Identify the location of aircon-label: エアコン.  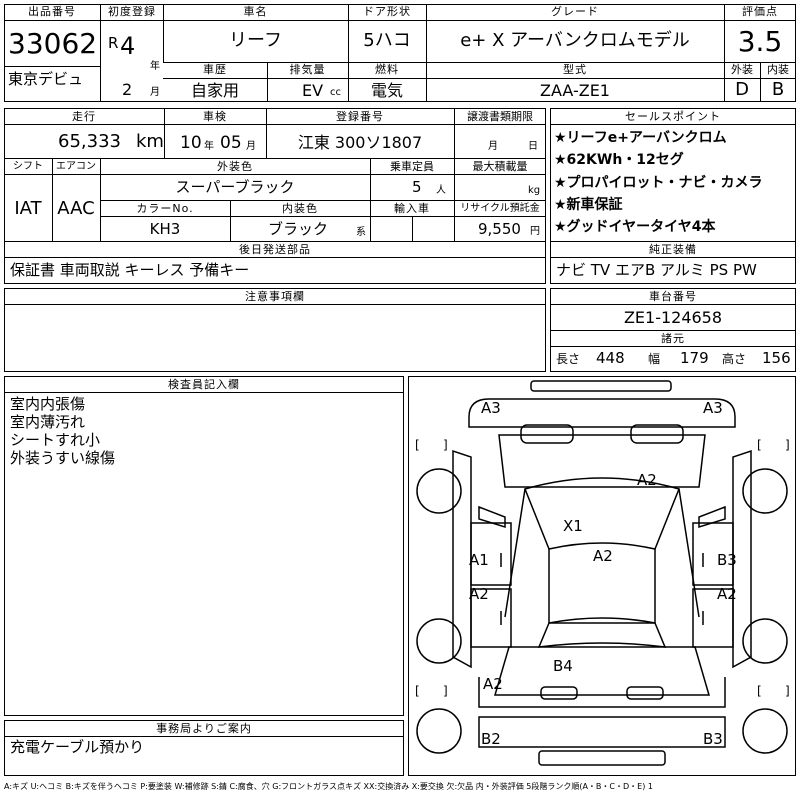
(76, 166).